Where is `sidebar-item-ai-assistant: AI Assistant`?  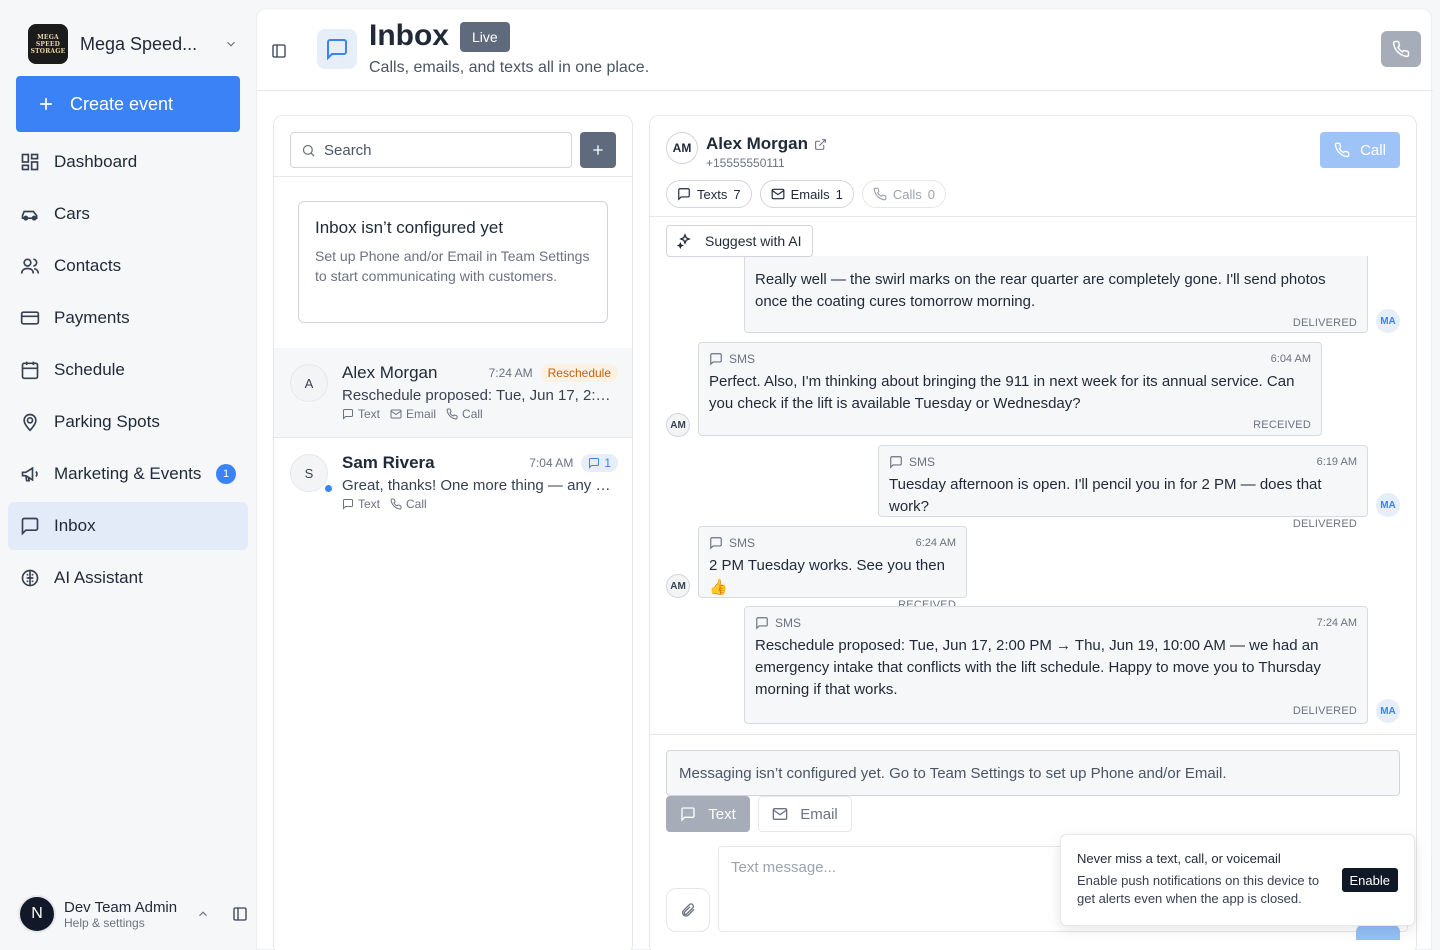 sidebar-item-ai-assistant: AI Assistant is located at coordinates (128, 578).